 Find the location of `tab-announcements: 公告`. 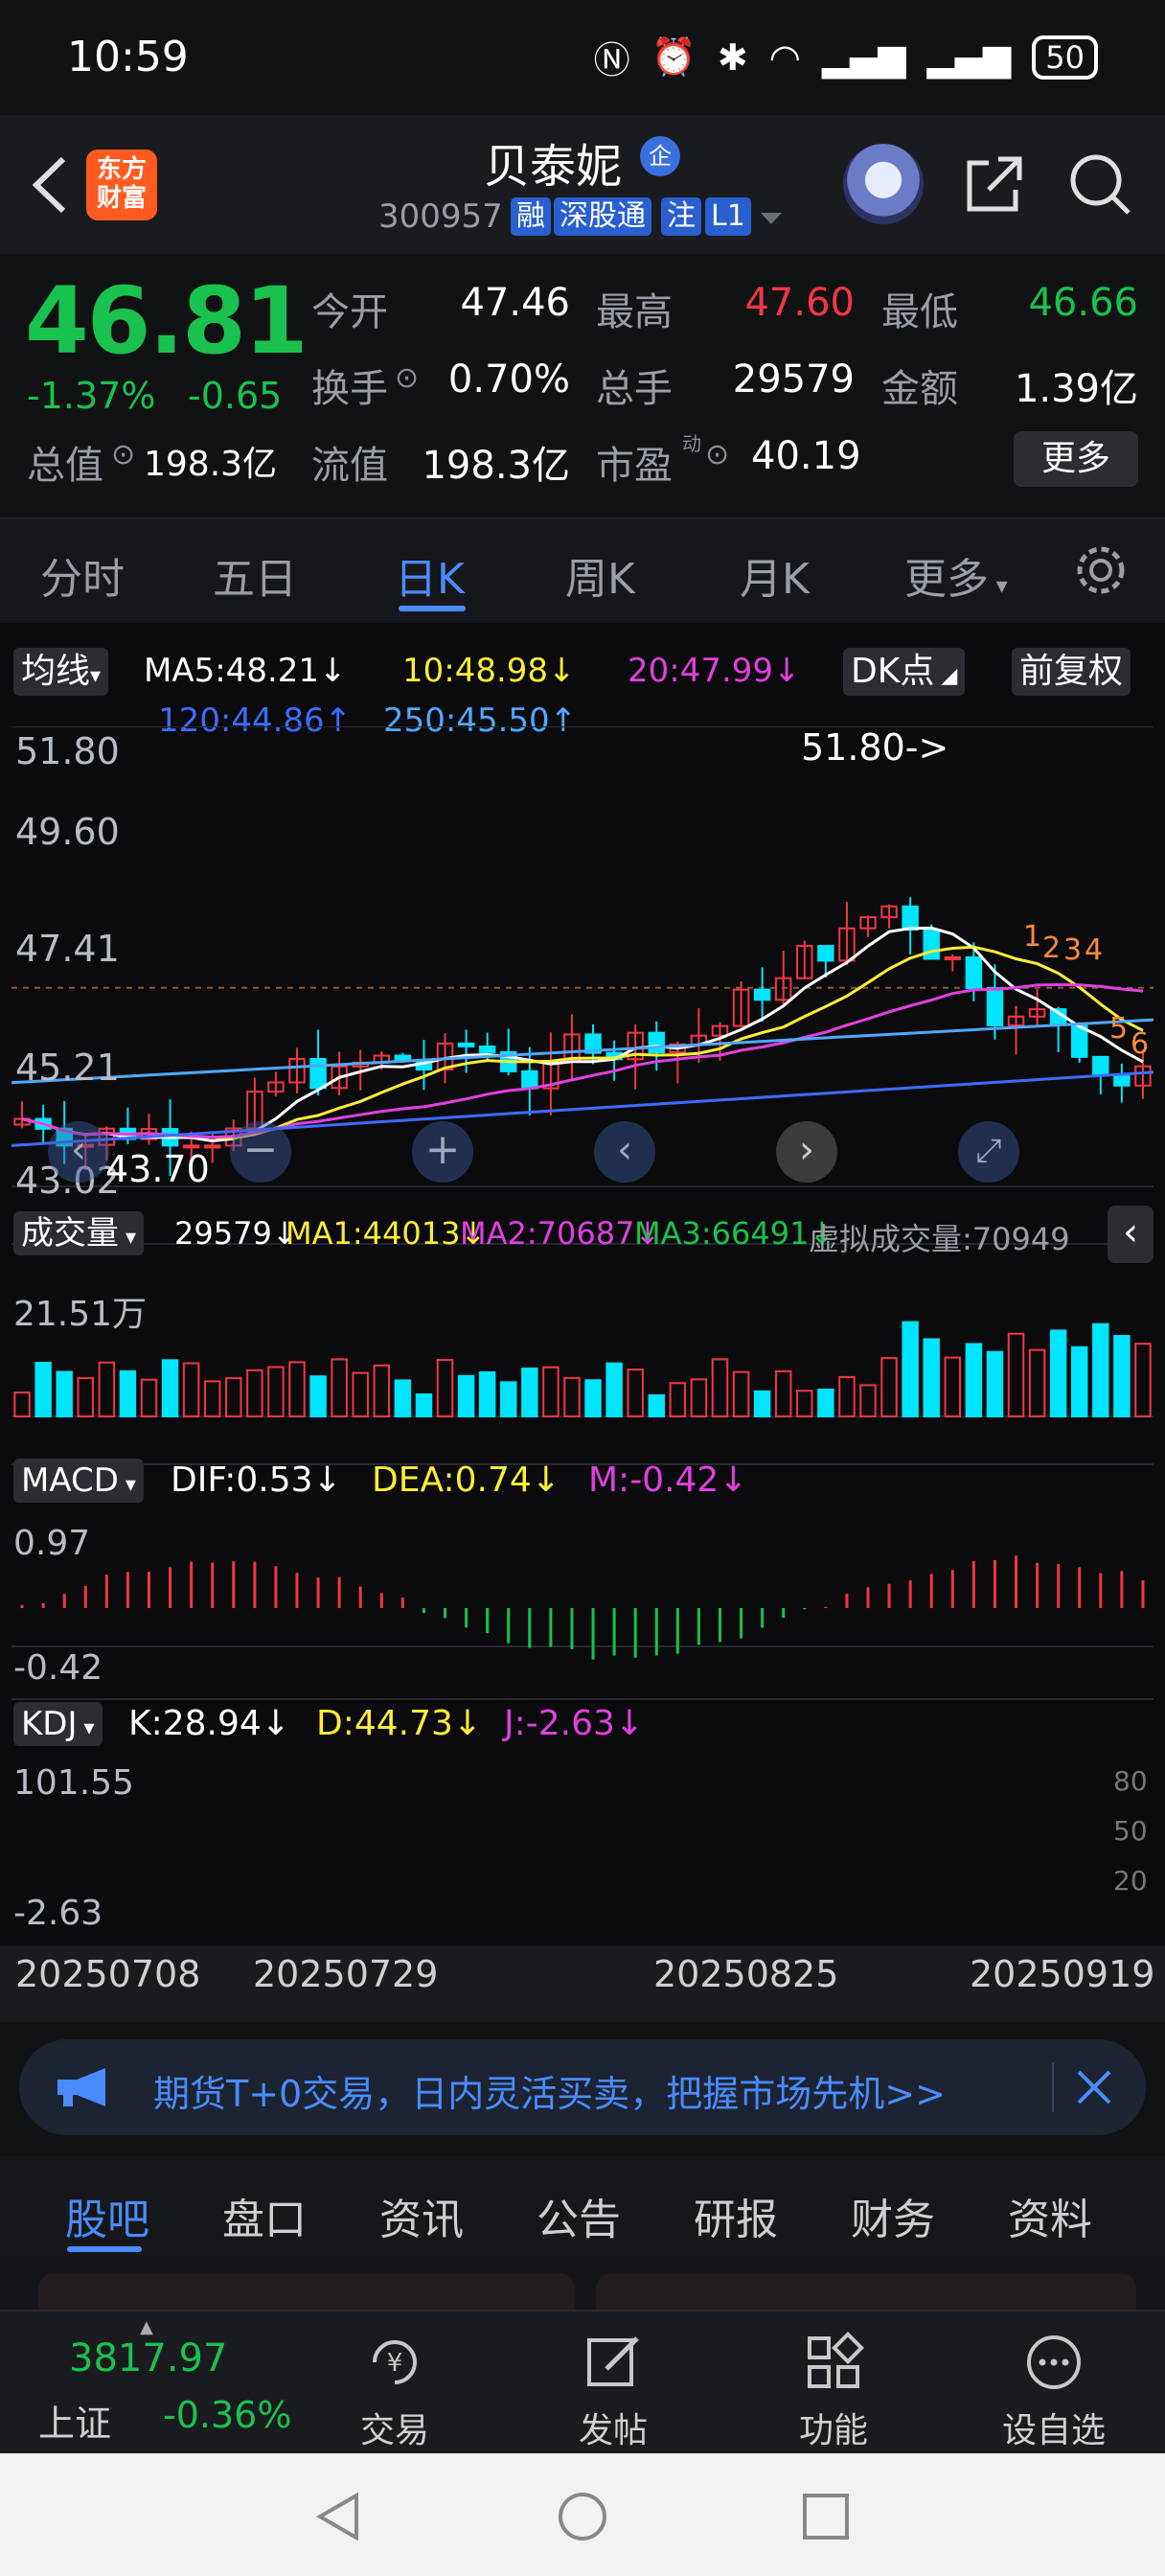

tab-announcements: 公告 is located at coordinates (579, 2215).